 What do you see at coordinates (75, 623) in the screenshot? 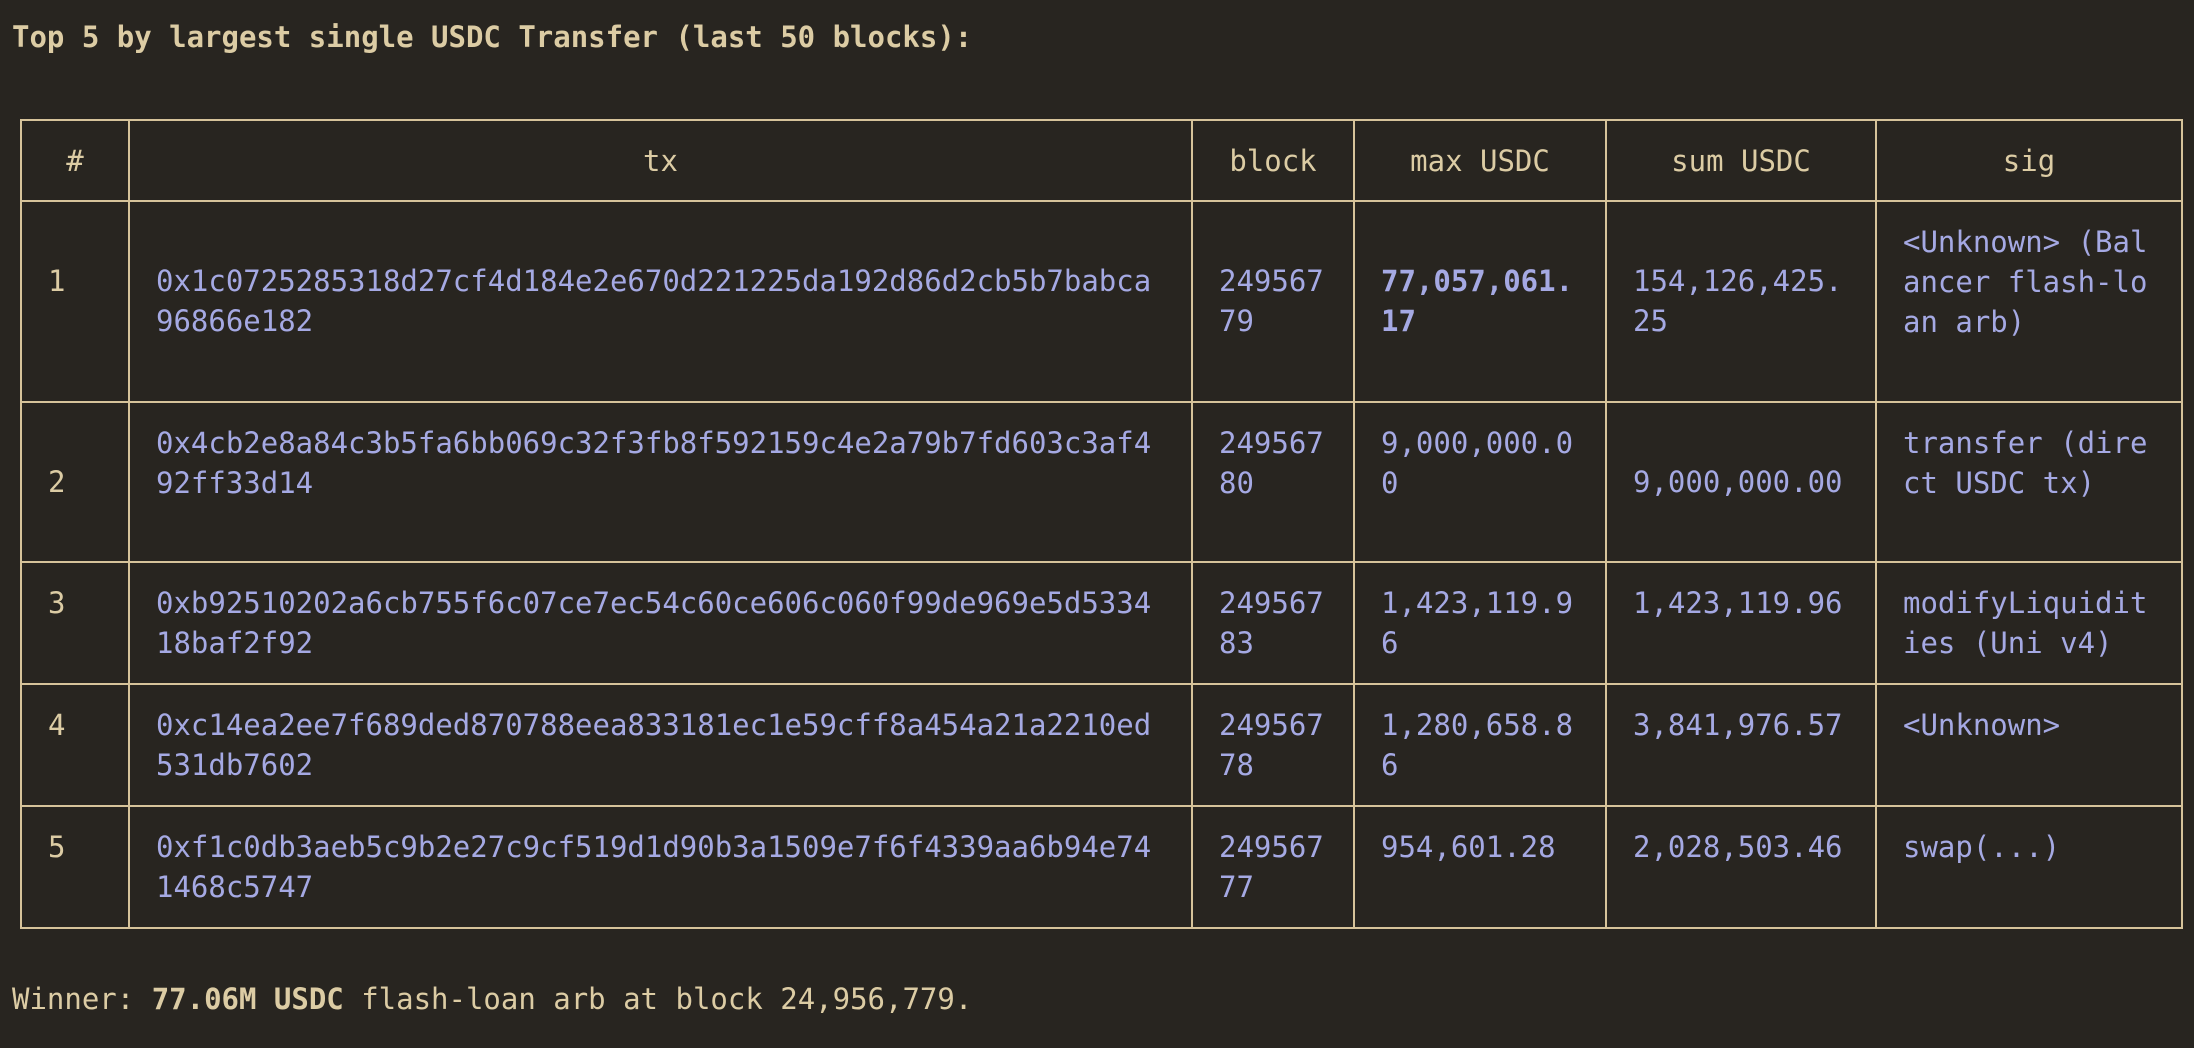
I see `row-rank: 3` at bounding box center [75, 623].